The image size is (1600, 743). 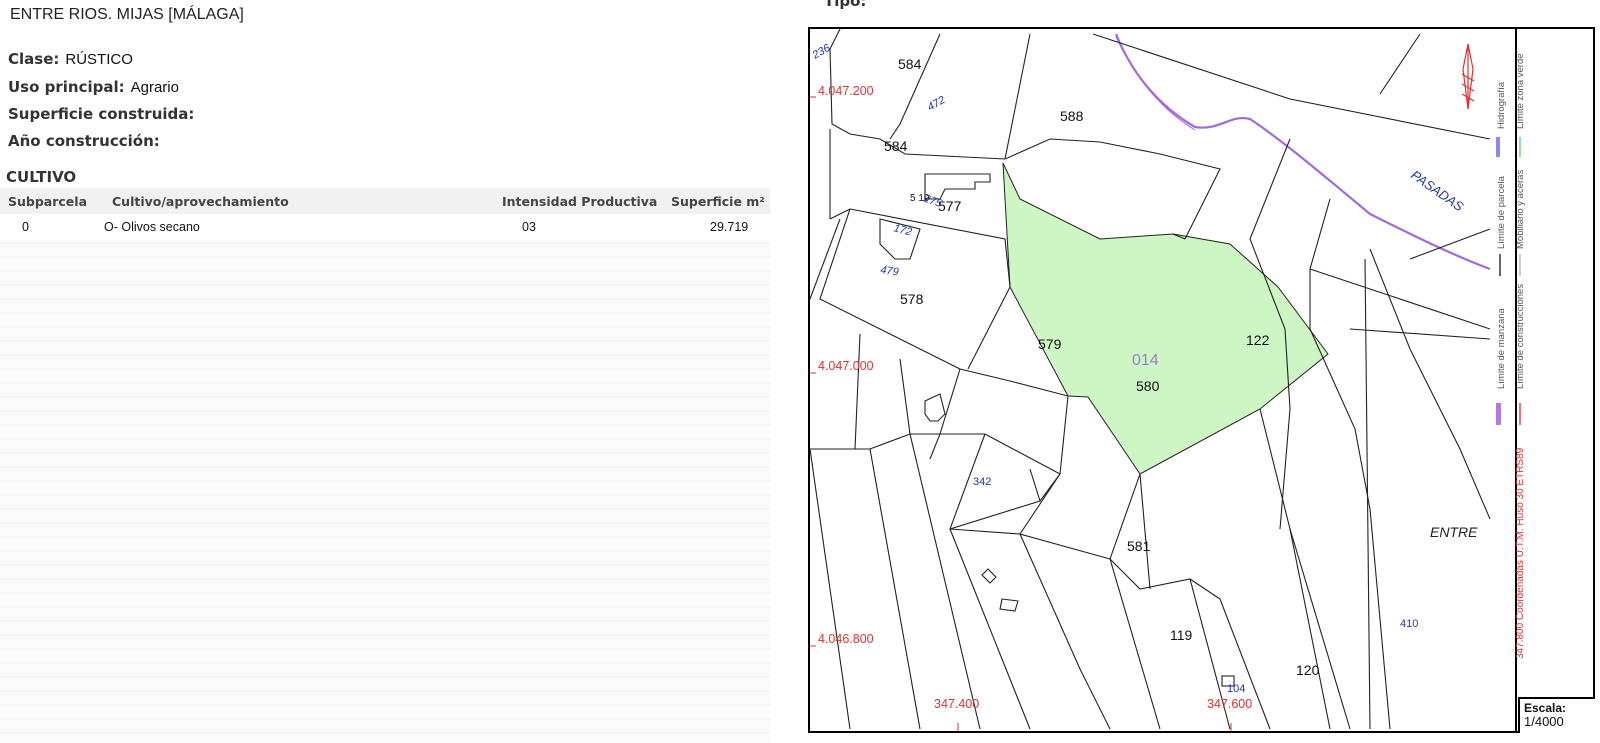 What do you see at coordinates (1501, 105) in the screenshot?
I see `legend-label: Hidrografía` at bounding box center [1501, 105].